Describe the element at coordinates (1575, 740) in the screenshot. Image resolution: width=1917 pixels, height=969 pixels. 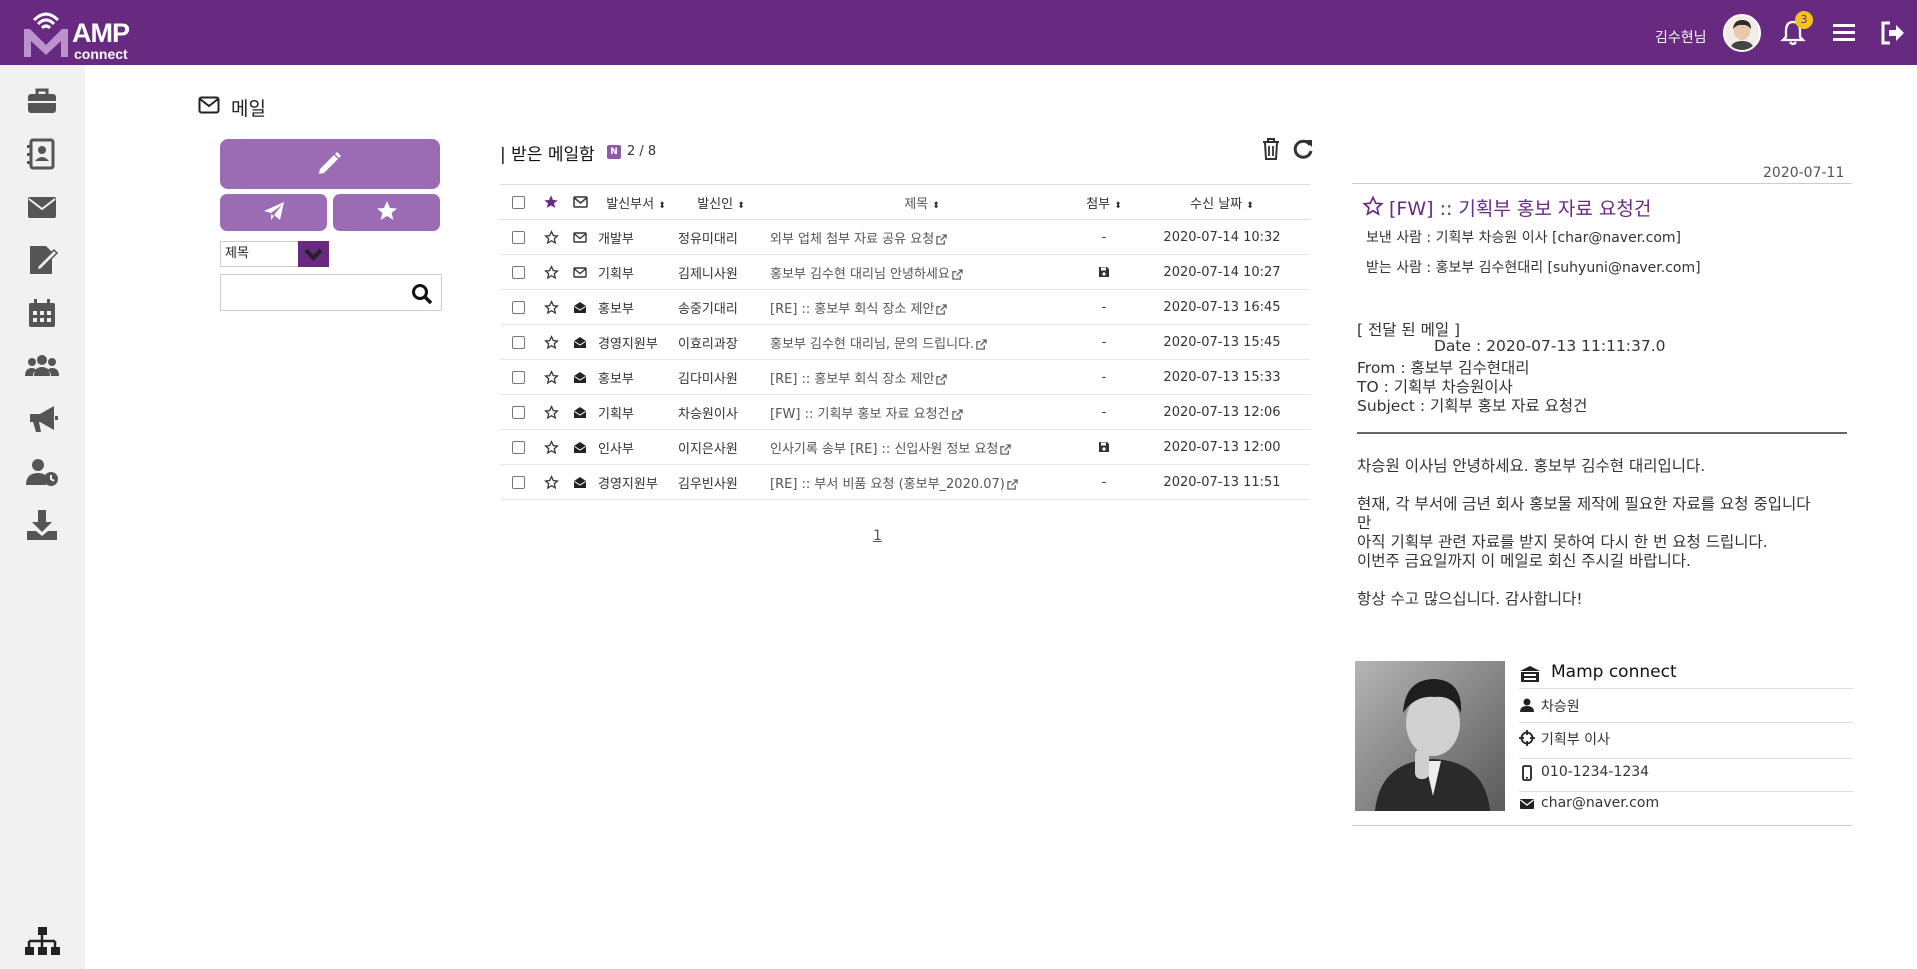
I see `signature-position: 기획부 이사` at that location.